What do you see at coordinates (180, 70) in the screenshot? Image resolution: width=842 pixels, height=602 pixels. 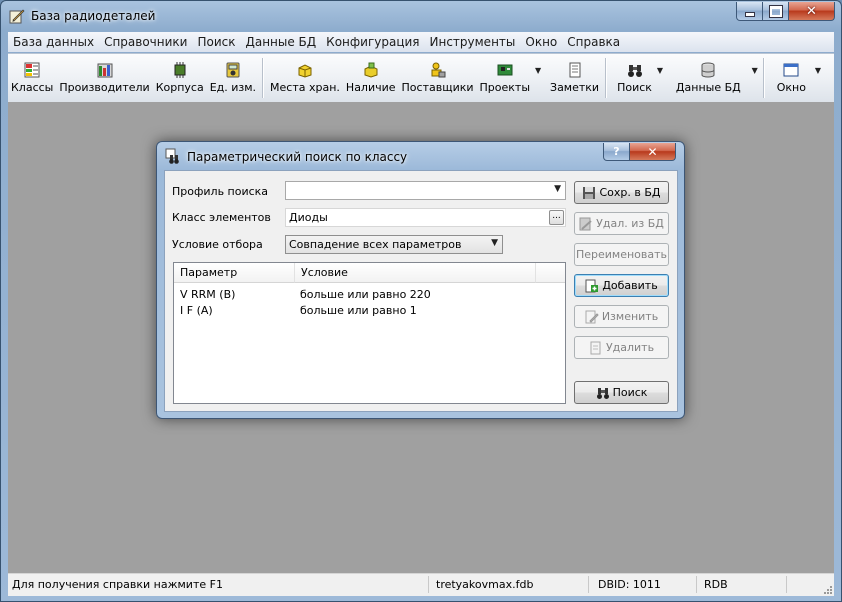 I see `chip-icon` at bounding box center [180, 70].